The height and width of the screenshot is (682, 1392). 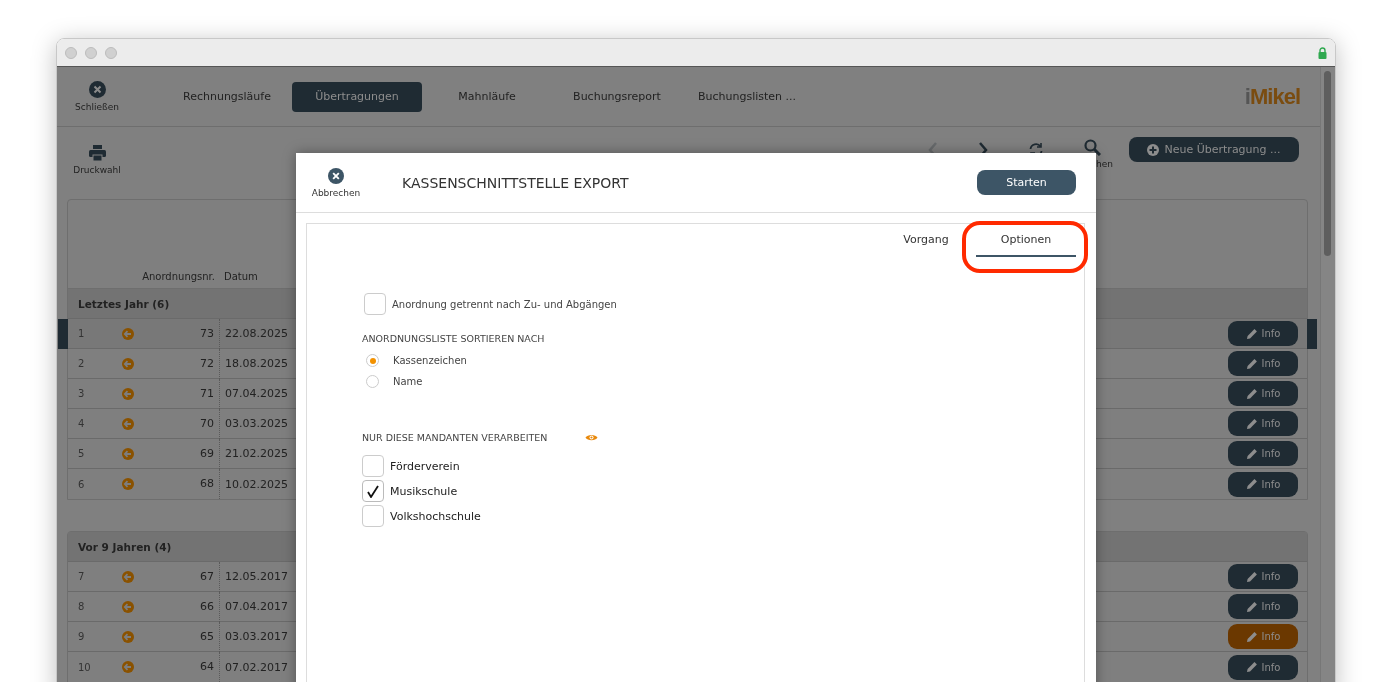 What do you see at coordinates (177, 423) in the screenshot?
I see `table-cell: 70` at bounding box center [177, 423].